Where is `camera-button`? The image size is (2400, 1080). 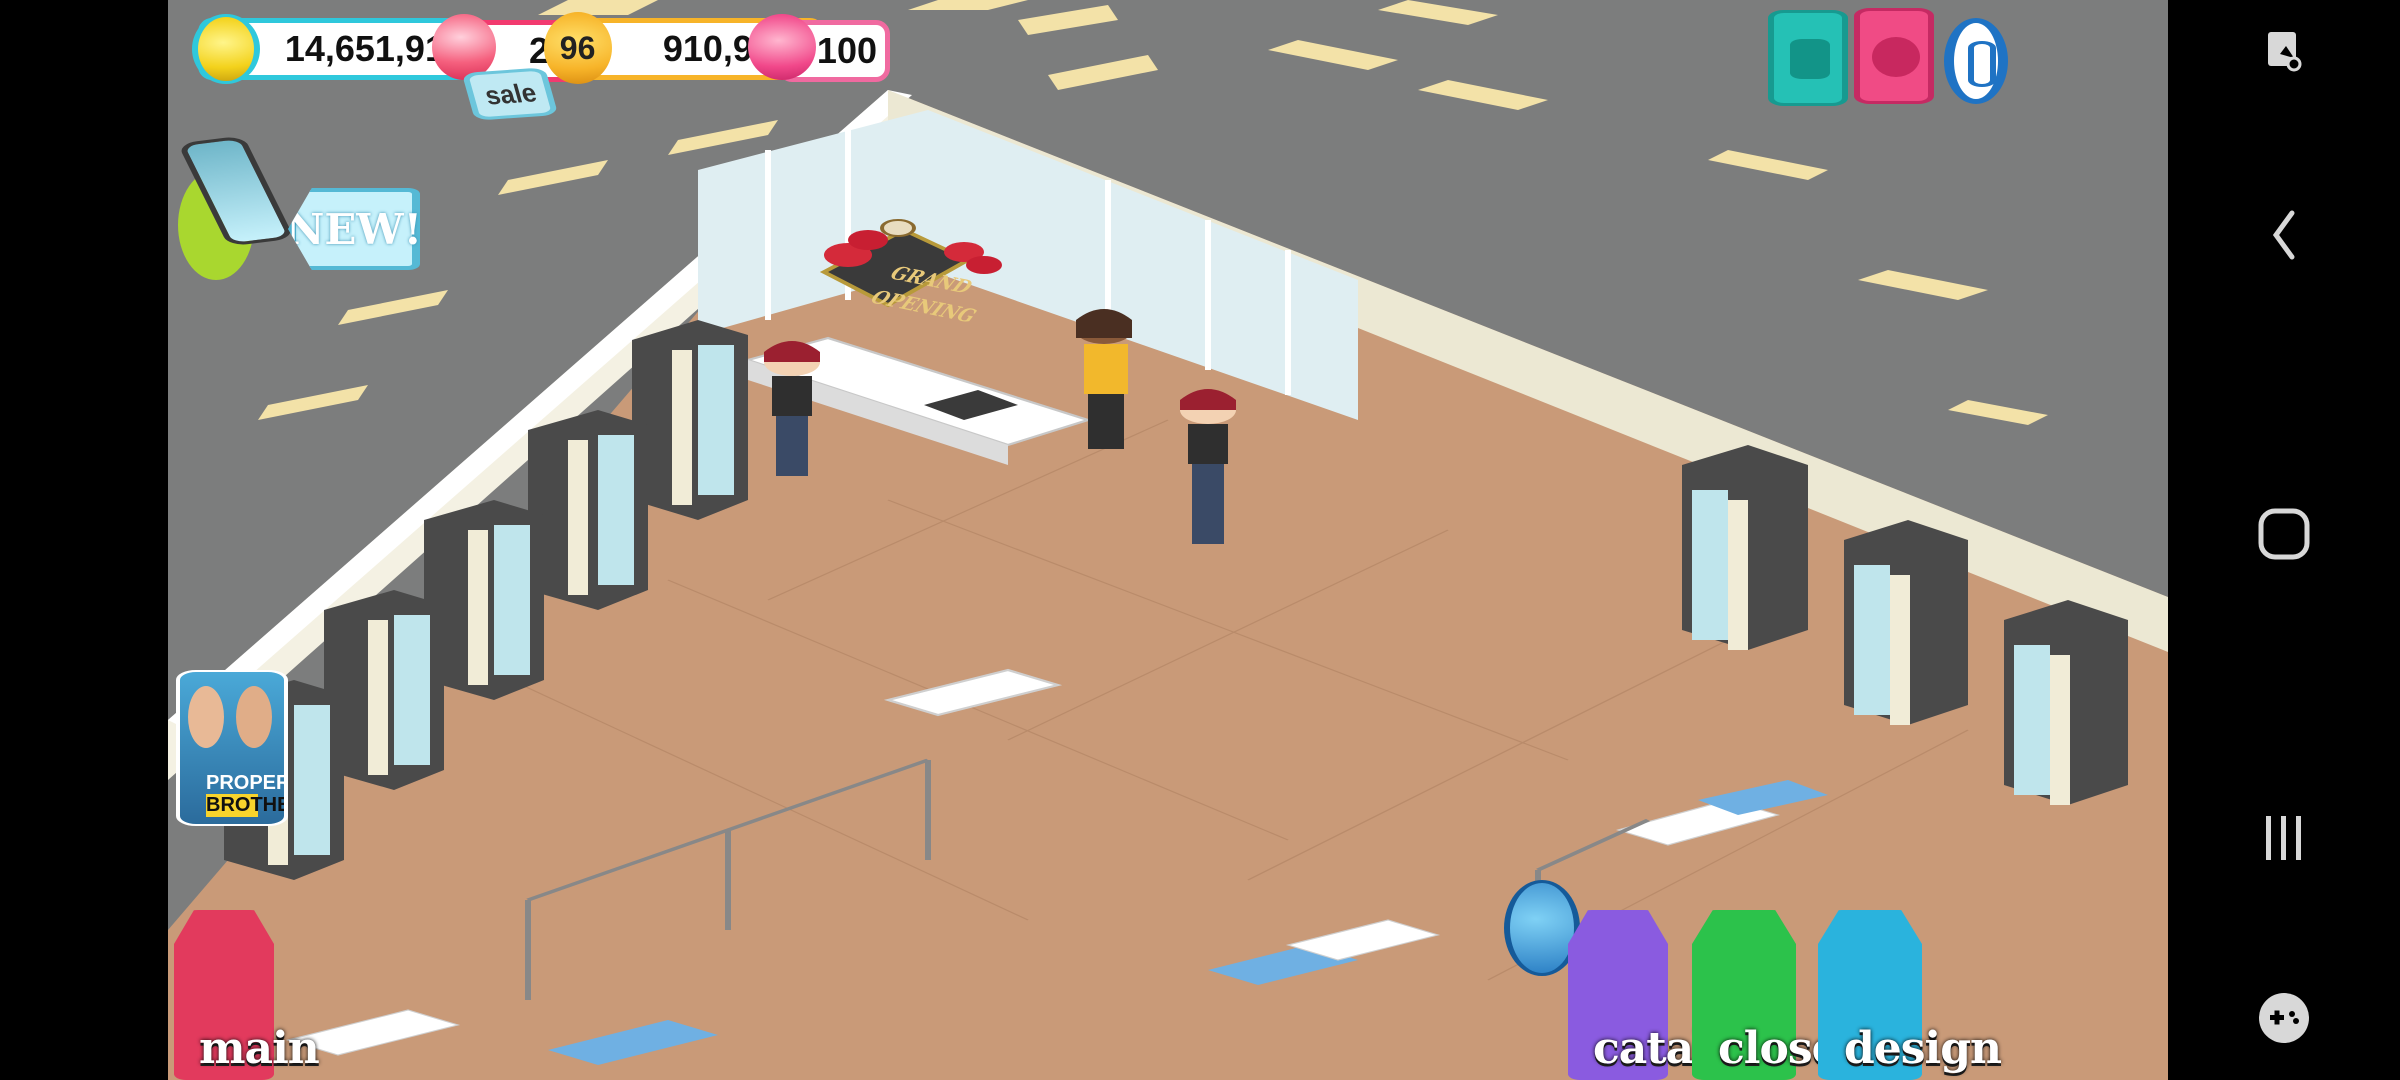 camera-button is located at coordinates (1808, 58).